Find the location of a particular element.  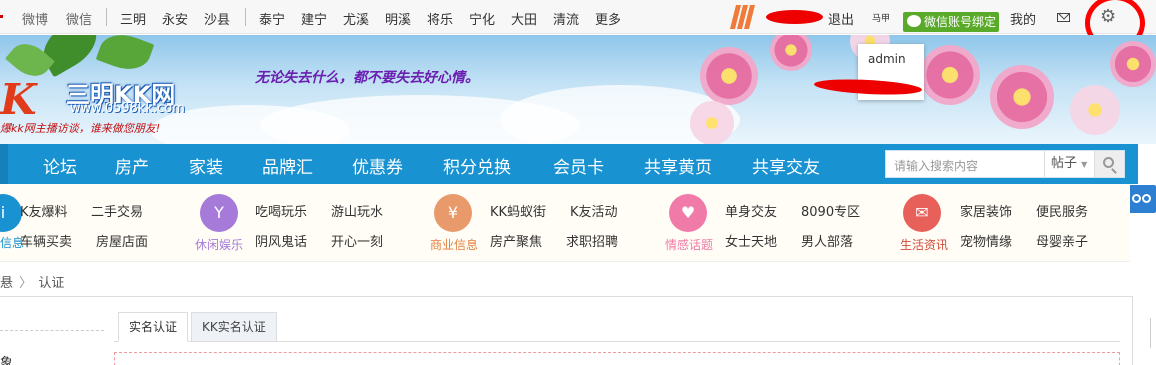

search-input: 请输入搜索内容 is located at coordinates (936, 165).